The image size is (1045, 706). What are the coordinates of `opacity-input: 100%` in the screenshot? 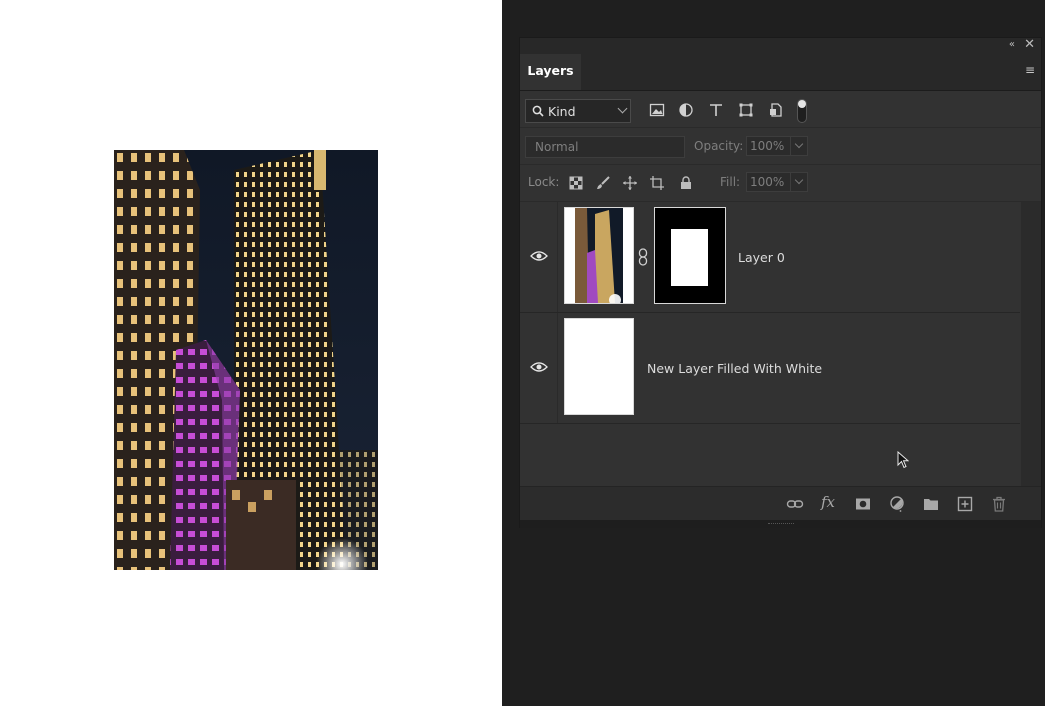 It's located at (777, 146).